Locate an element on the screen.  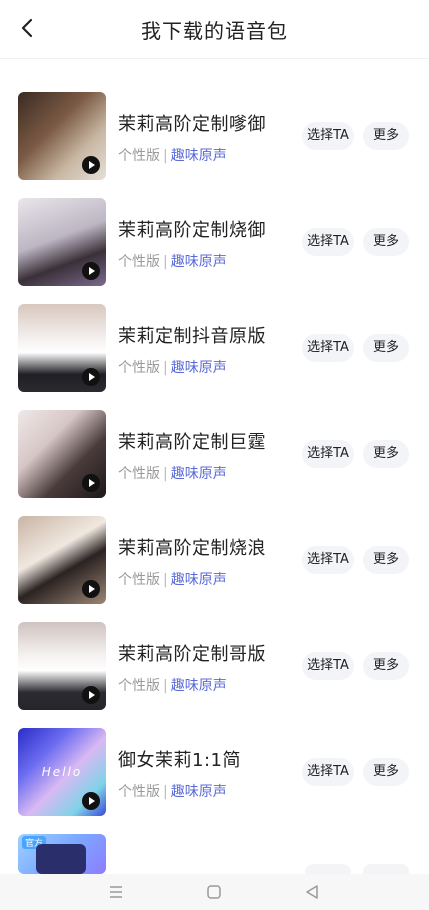
voice-pack-title: 御女茉莉1:1简 is located at coordinates (179, 760).